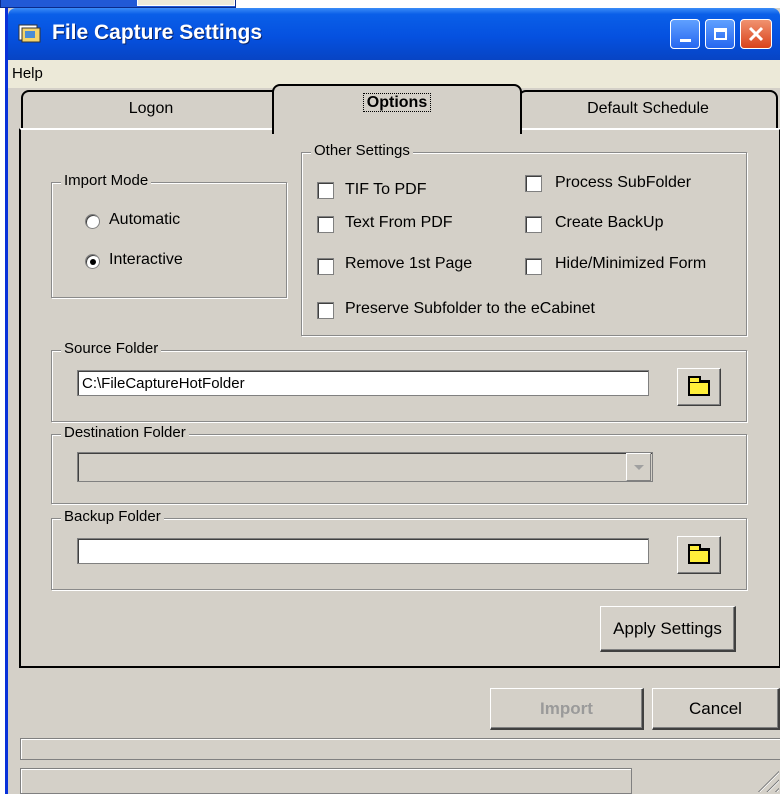 This screenshot has height=794, width=780. I want to click on close-icon, so click(756, 34).